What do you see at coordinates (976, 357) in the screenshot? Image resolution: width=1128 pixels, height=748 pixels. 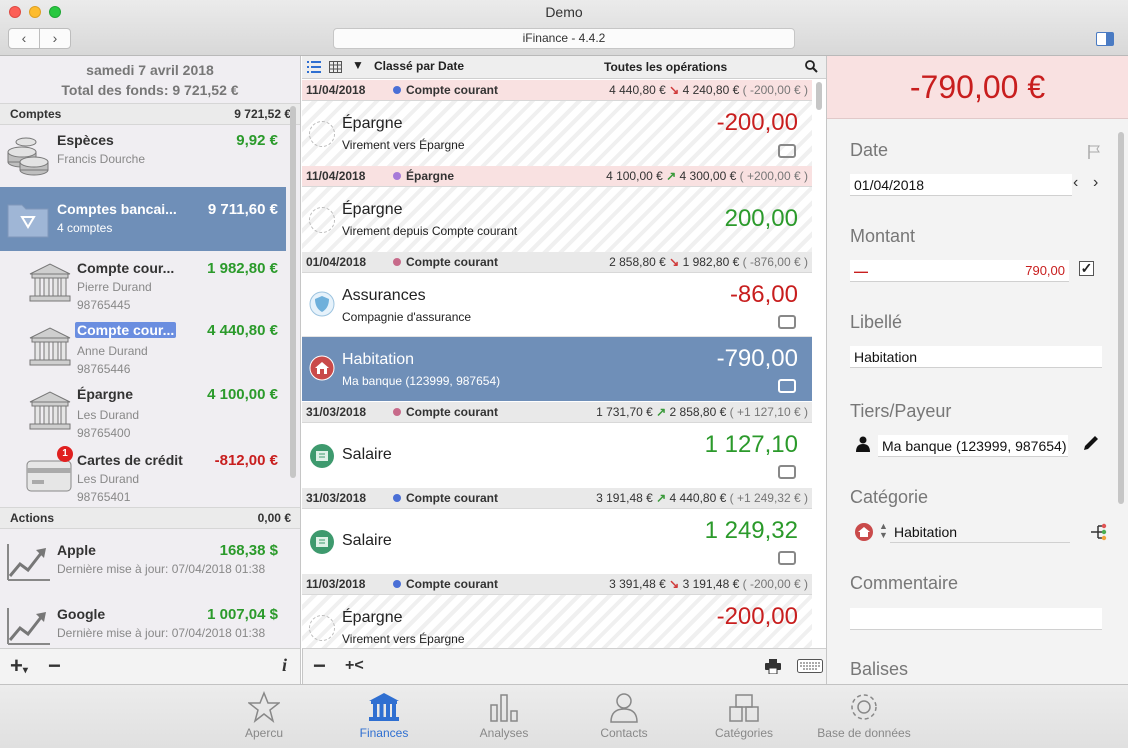 I see `libelle-field: Habitation` at bounding box center [976, 357].